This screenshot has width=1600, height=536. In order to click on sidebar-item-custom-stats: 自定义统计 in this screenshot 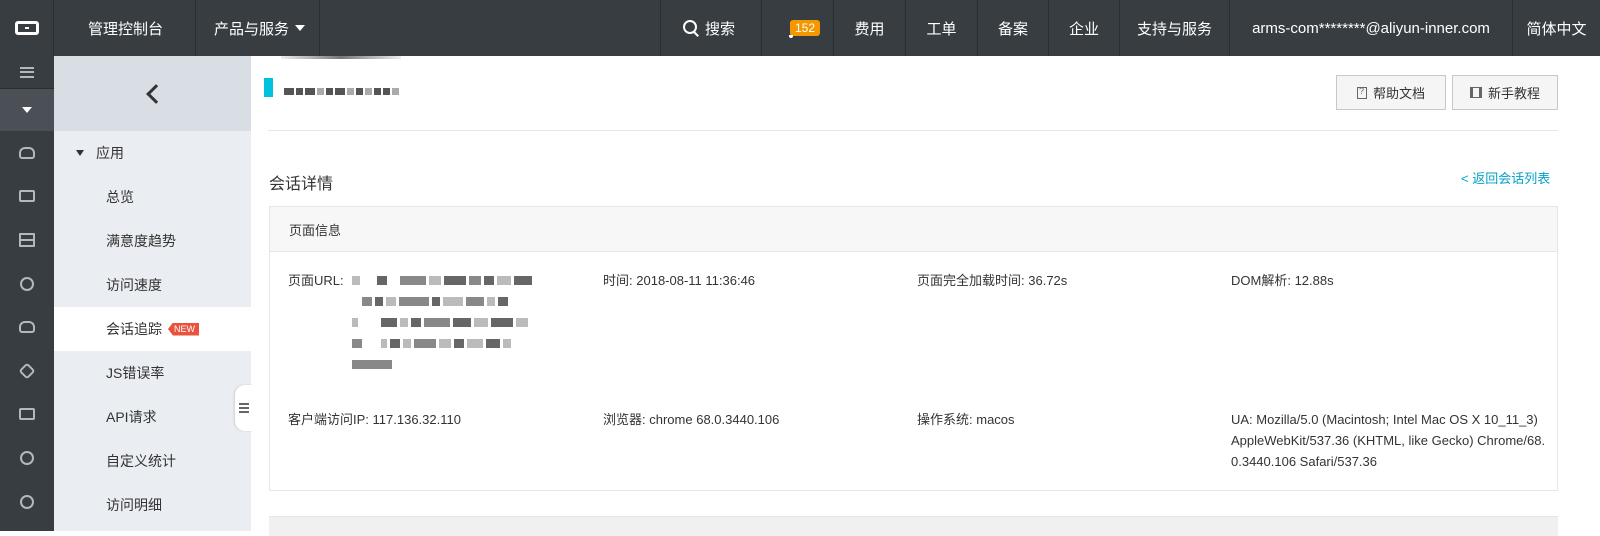, I will do `click(152, 461)`.